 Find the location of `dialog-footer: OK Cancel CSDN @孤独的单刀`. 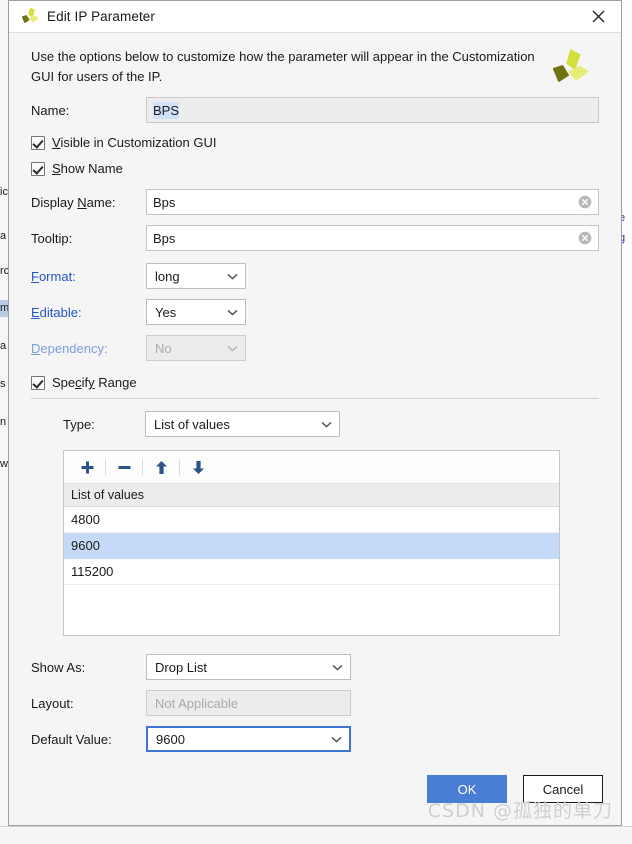

dialog-footer: OK Cancel CSDN @孤独的单刀 is located at coordinates (315, 795).